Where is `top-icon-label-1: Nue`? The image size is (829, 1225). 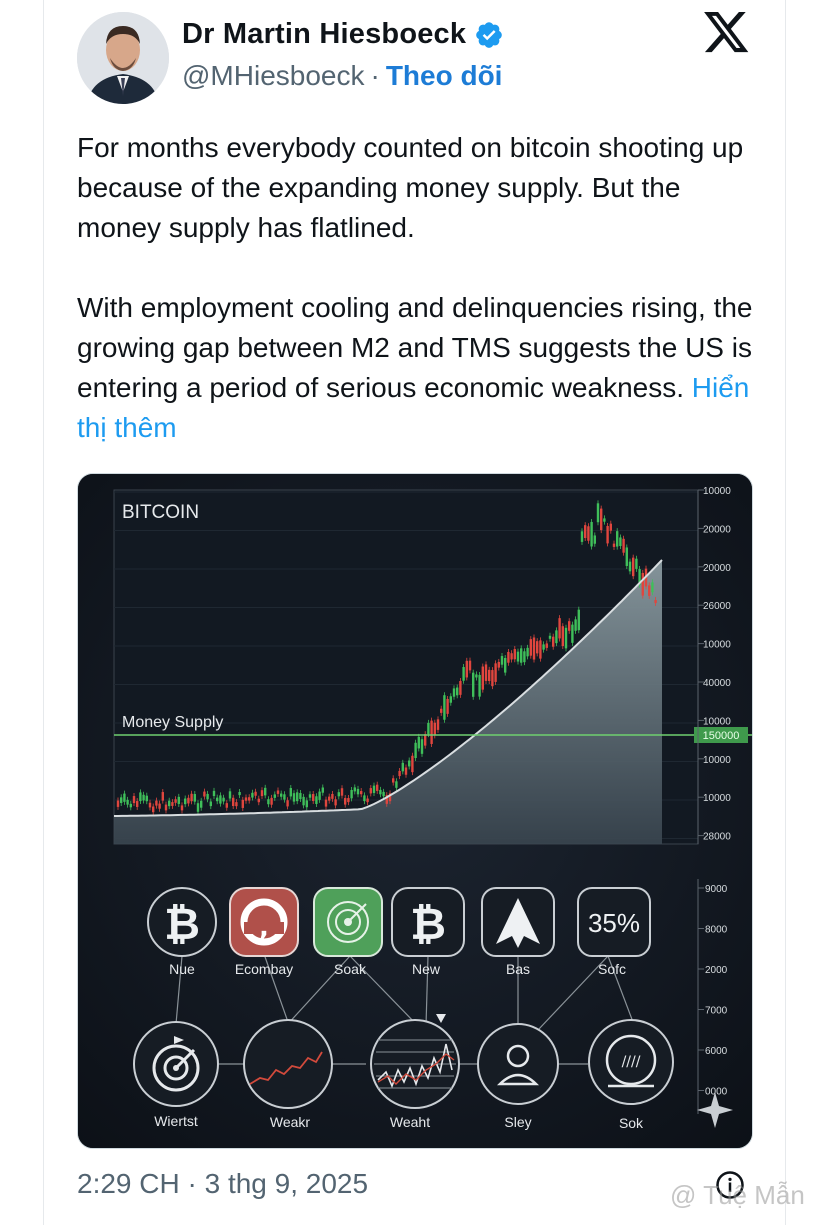
top-icon-label-1: Nue is located at coordinates (182, 969).